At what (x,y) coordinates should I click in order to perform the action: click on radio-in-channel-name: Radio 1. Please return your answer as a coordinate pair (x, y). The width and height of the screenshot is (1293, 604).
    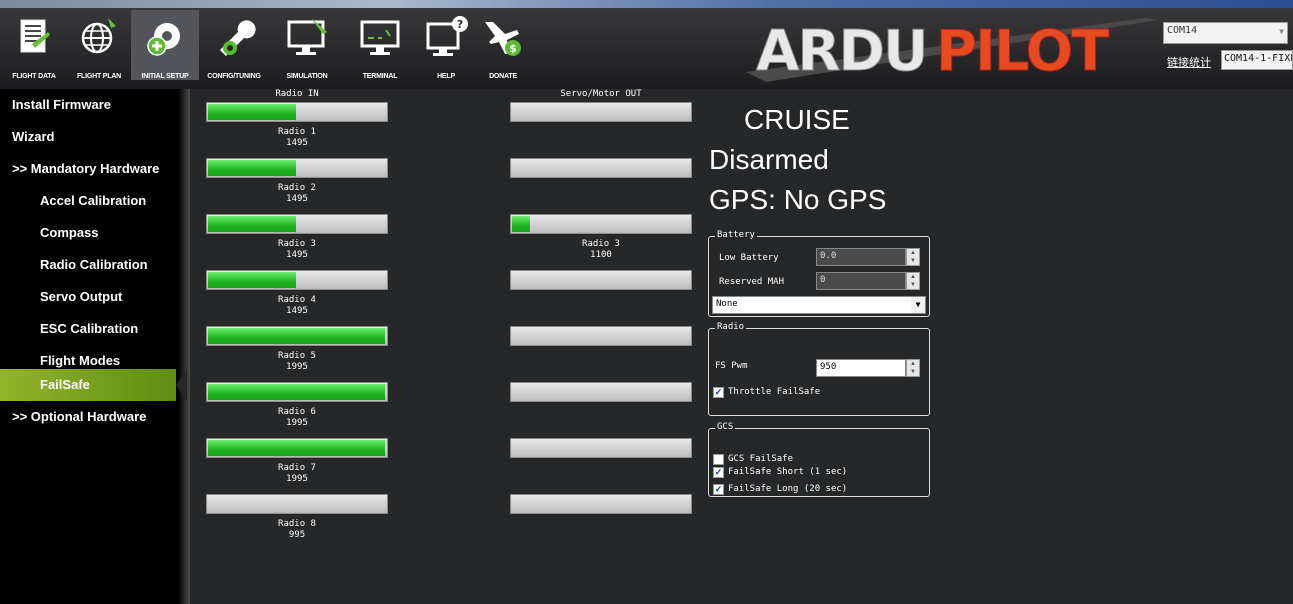
    Looking at the image, I should click on (297, 132).